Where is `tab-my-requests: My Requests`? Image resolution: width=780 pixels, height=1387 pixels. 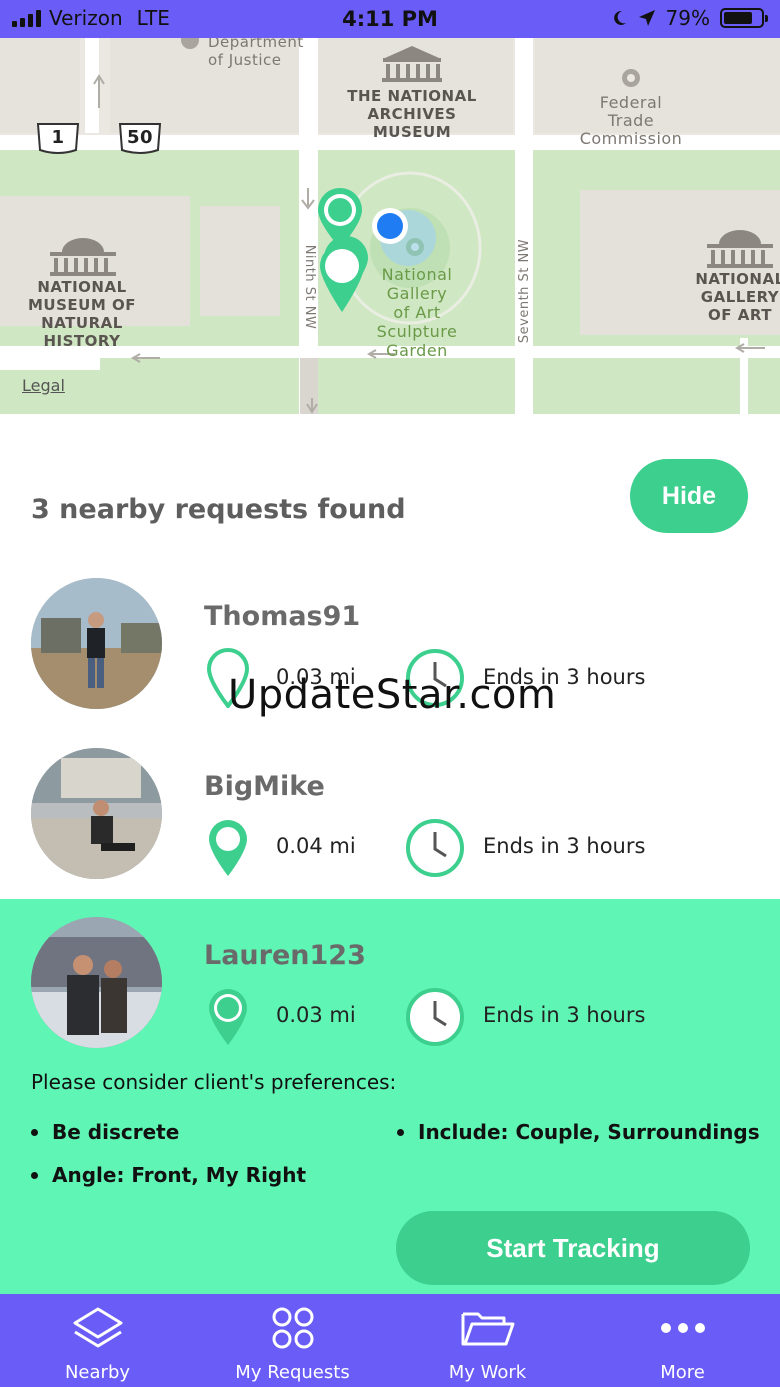 tab-my-requests: My Requests is located at coordinates (292, 1340).